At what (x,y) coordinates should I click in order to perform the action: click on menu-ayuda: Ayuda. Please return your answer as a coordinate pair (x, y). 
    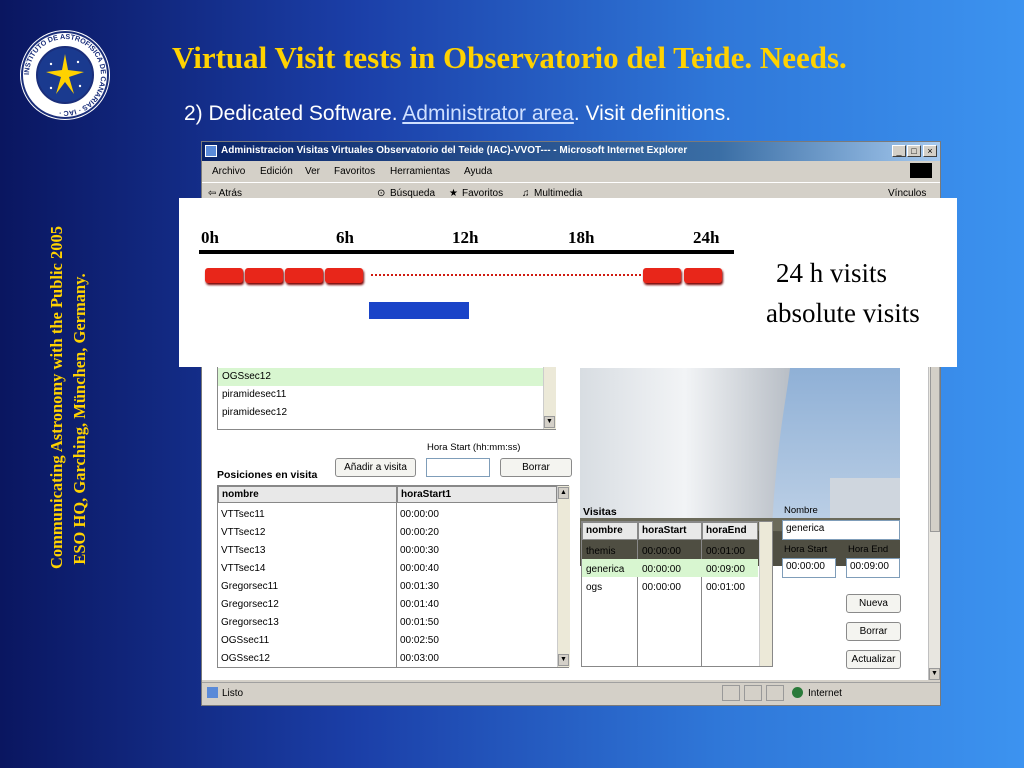
    Looking at the image, I should click on (478, 171).